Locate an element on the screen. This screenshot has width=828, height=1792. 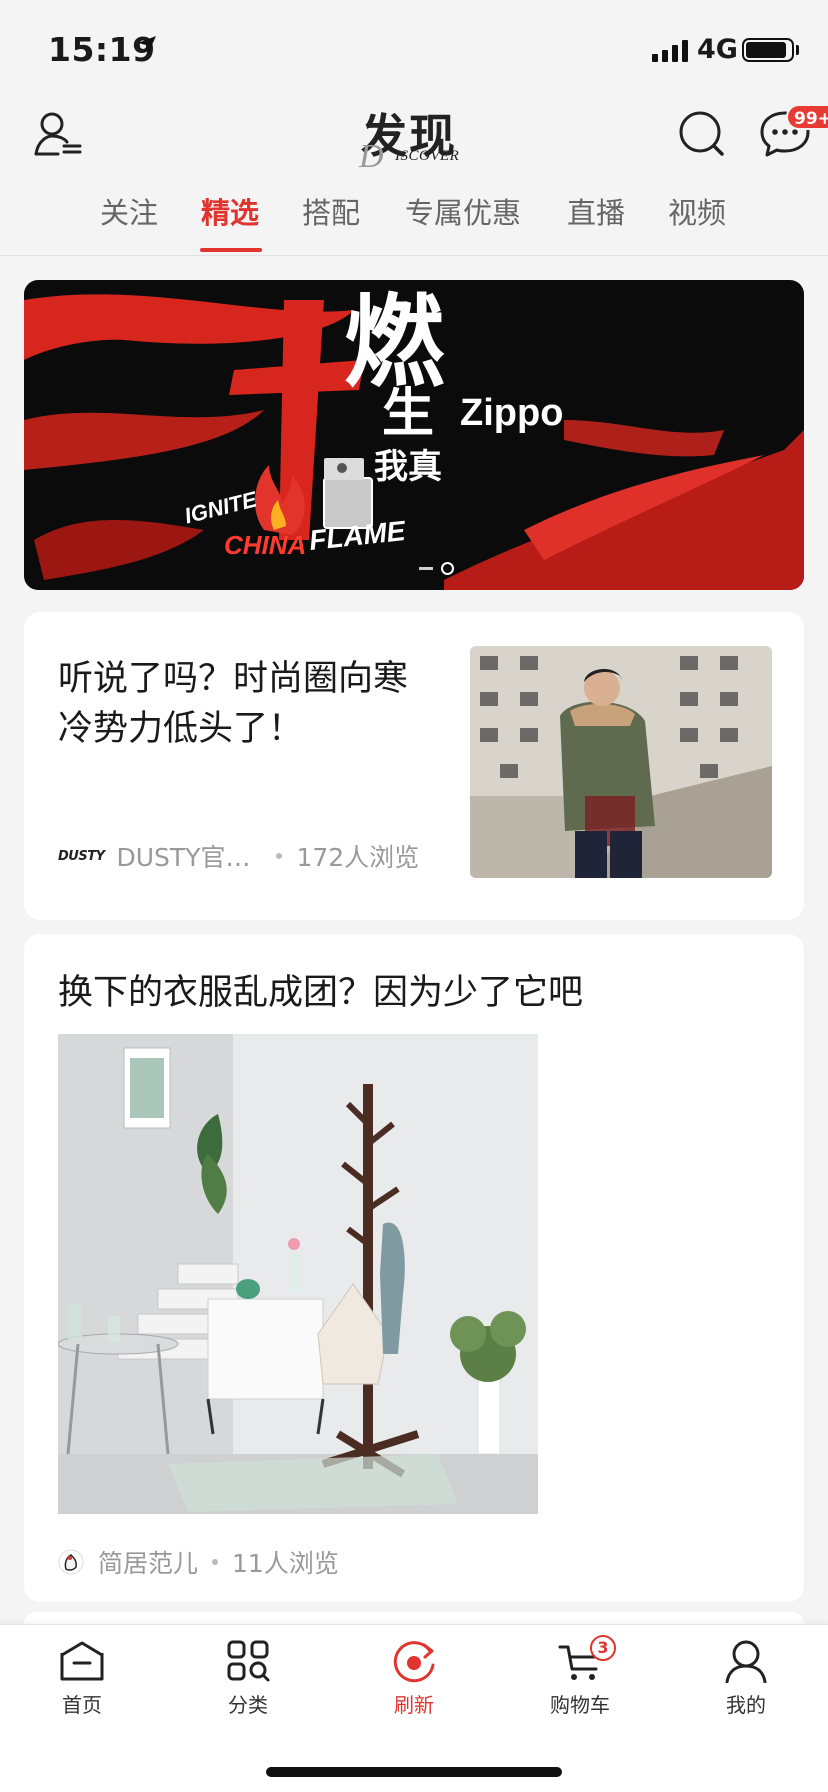
profile-icon is located at coordinates (746, 1661).